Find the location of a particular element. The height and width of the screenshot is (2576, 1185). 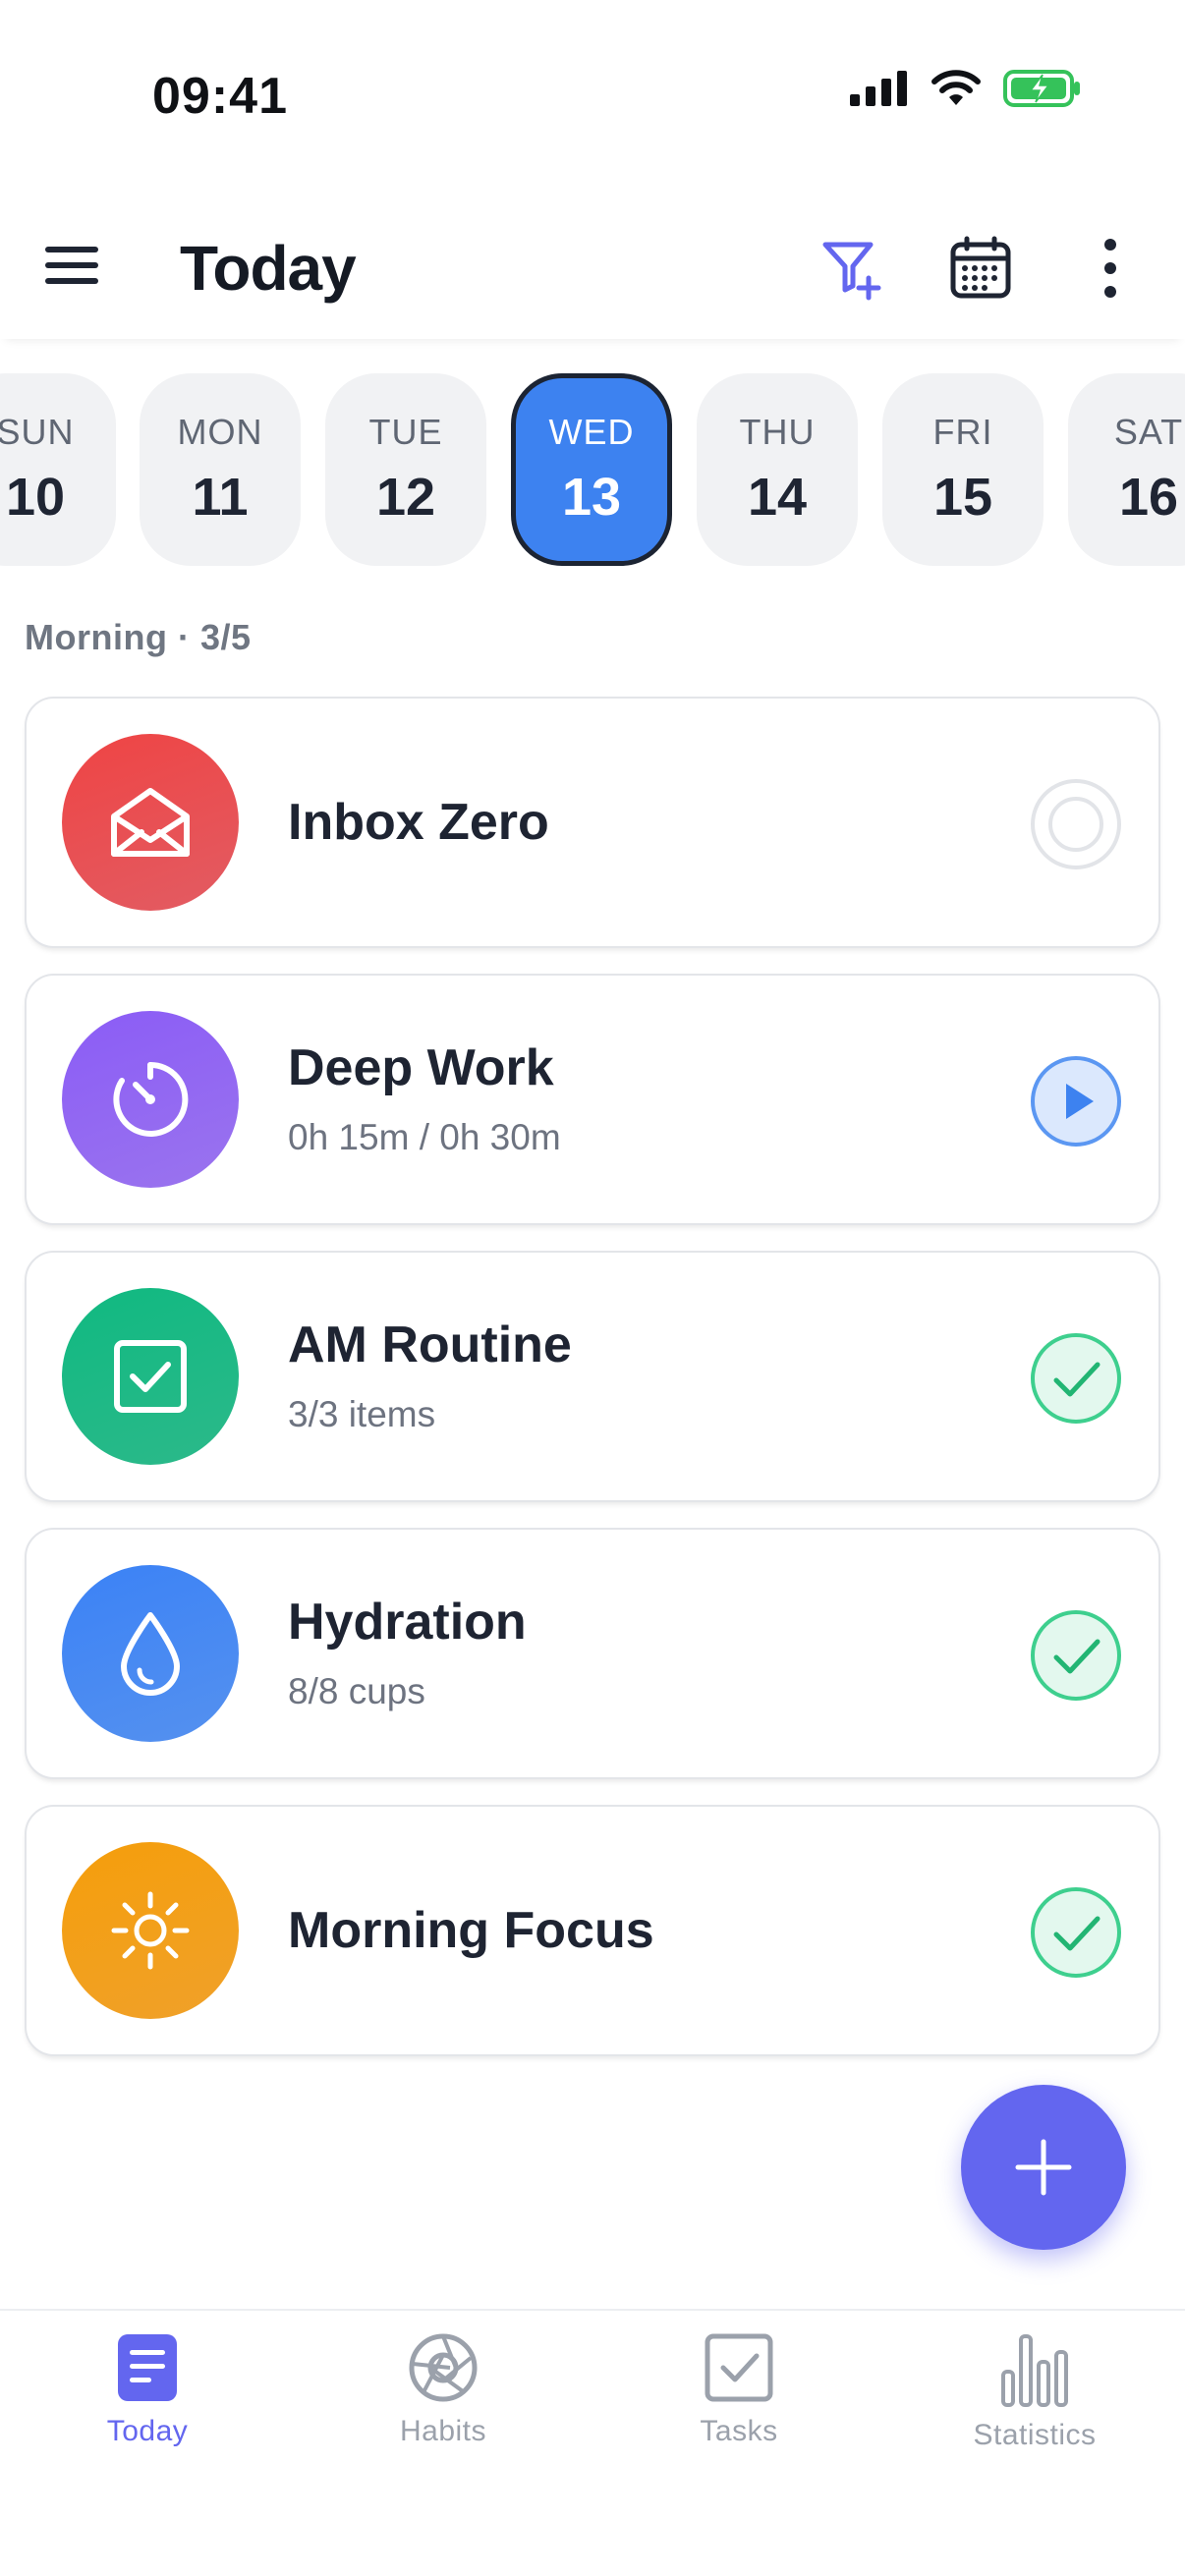

habit-name: Hydration is located at coordinates (408, 1622).